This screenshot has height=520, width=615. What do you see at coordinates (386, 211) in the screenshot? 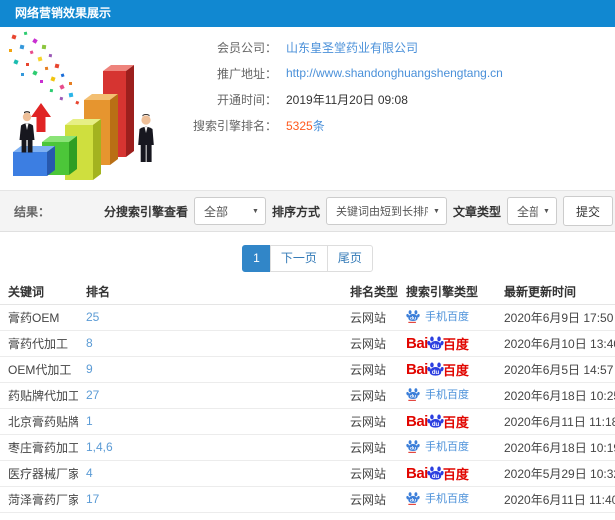
I see `sort-select: 关键词由短到长排序 ▼` at bounding box center [386, 211].